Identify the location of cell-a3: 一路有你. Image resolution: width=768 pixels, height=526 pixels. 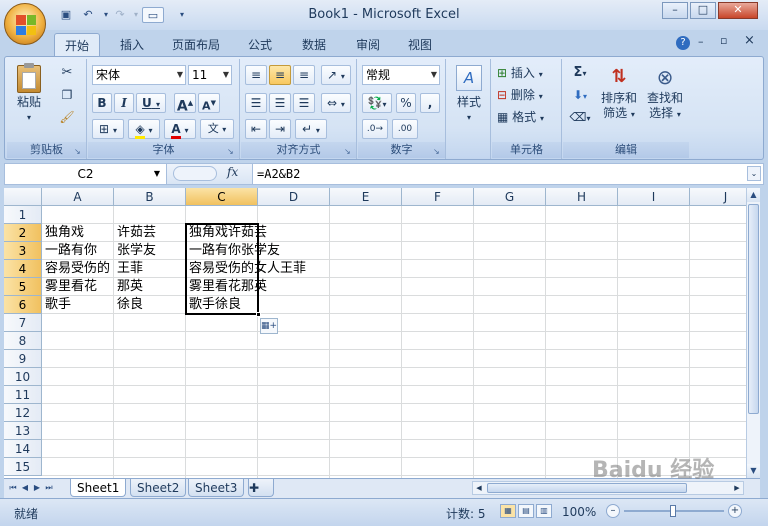
(78, 251).